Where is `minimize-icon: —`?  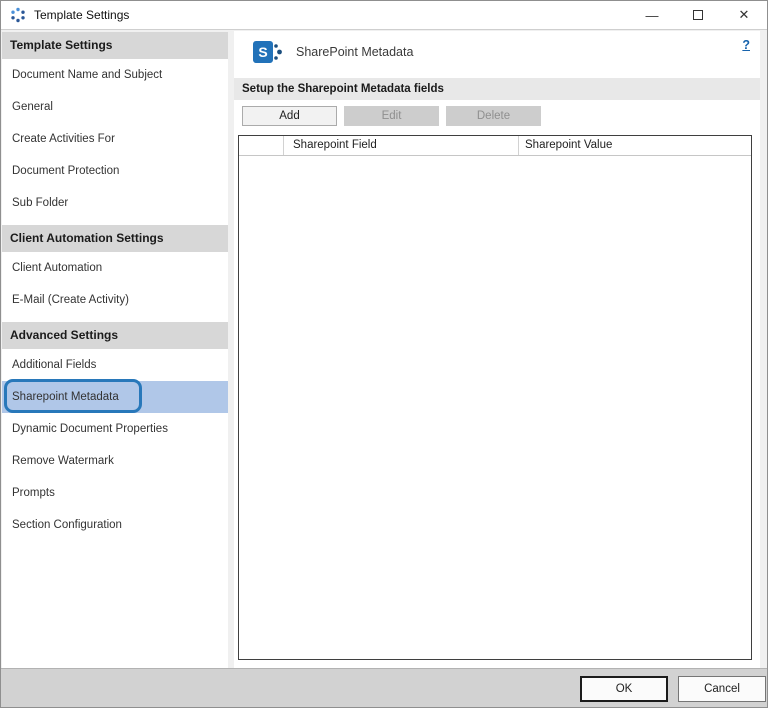 minimize-icon: — is located at coordinates (652, 15).